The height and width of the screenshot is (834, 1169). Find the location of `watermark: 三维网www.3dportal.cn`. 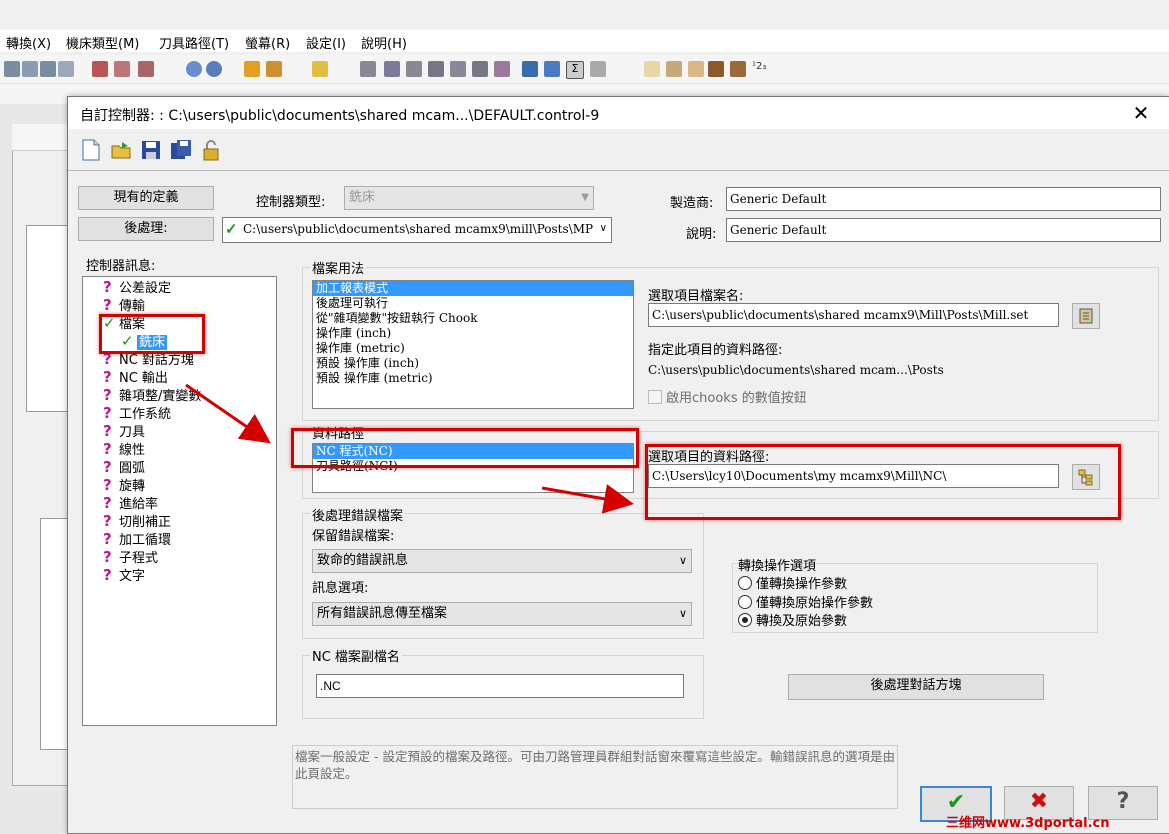

watermark: 三维网www.3dportal.cn is located at coordinates (1028, 823).